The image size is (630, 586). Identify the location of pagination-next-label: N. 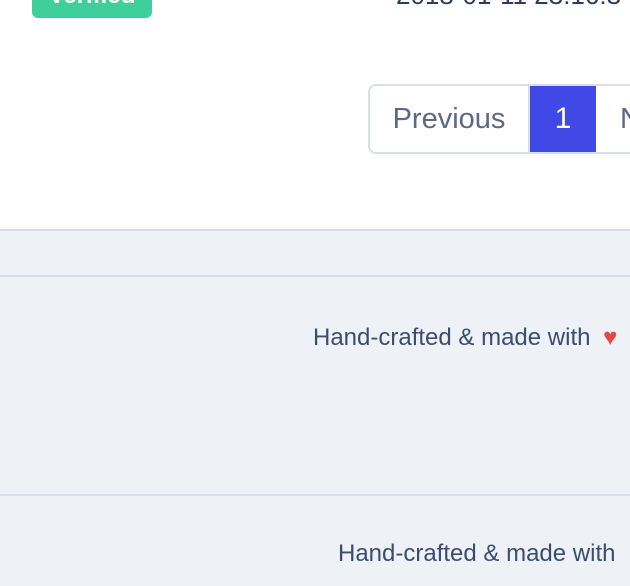
(625, 119).